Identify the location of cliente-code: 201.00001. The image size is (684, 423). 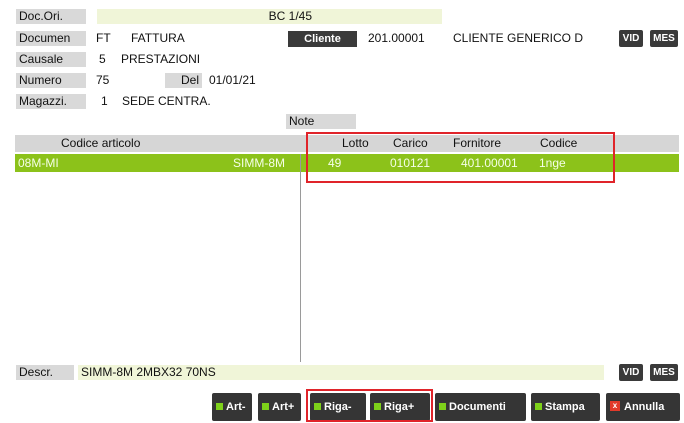
(396, 38).